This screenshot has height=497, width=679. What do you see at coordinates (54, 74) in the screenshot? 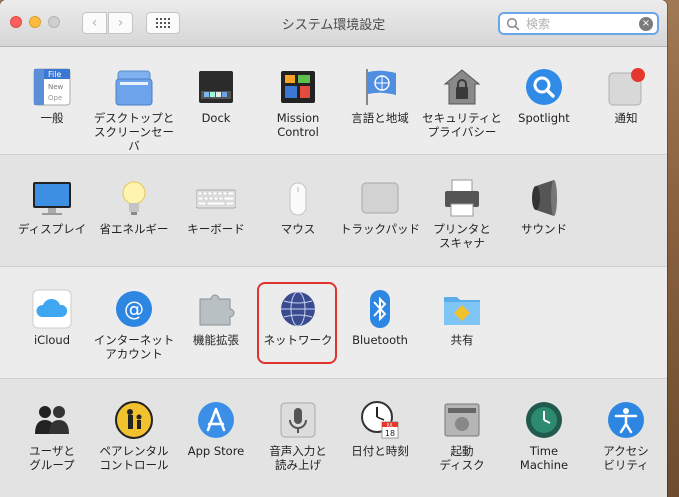
I see `general-icon-file-text: File` at bounding box center [54, 74].